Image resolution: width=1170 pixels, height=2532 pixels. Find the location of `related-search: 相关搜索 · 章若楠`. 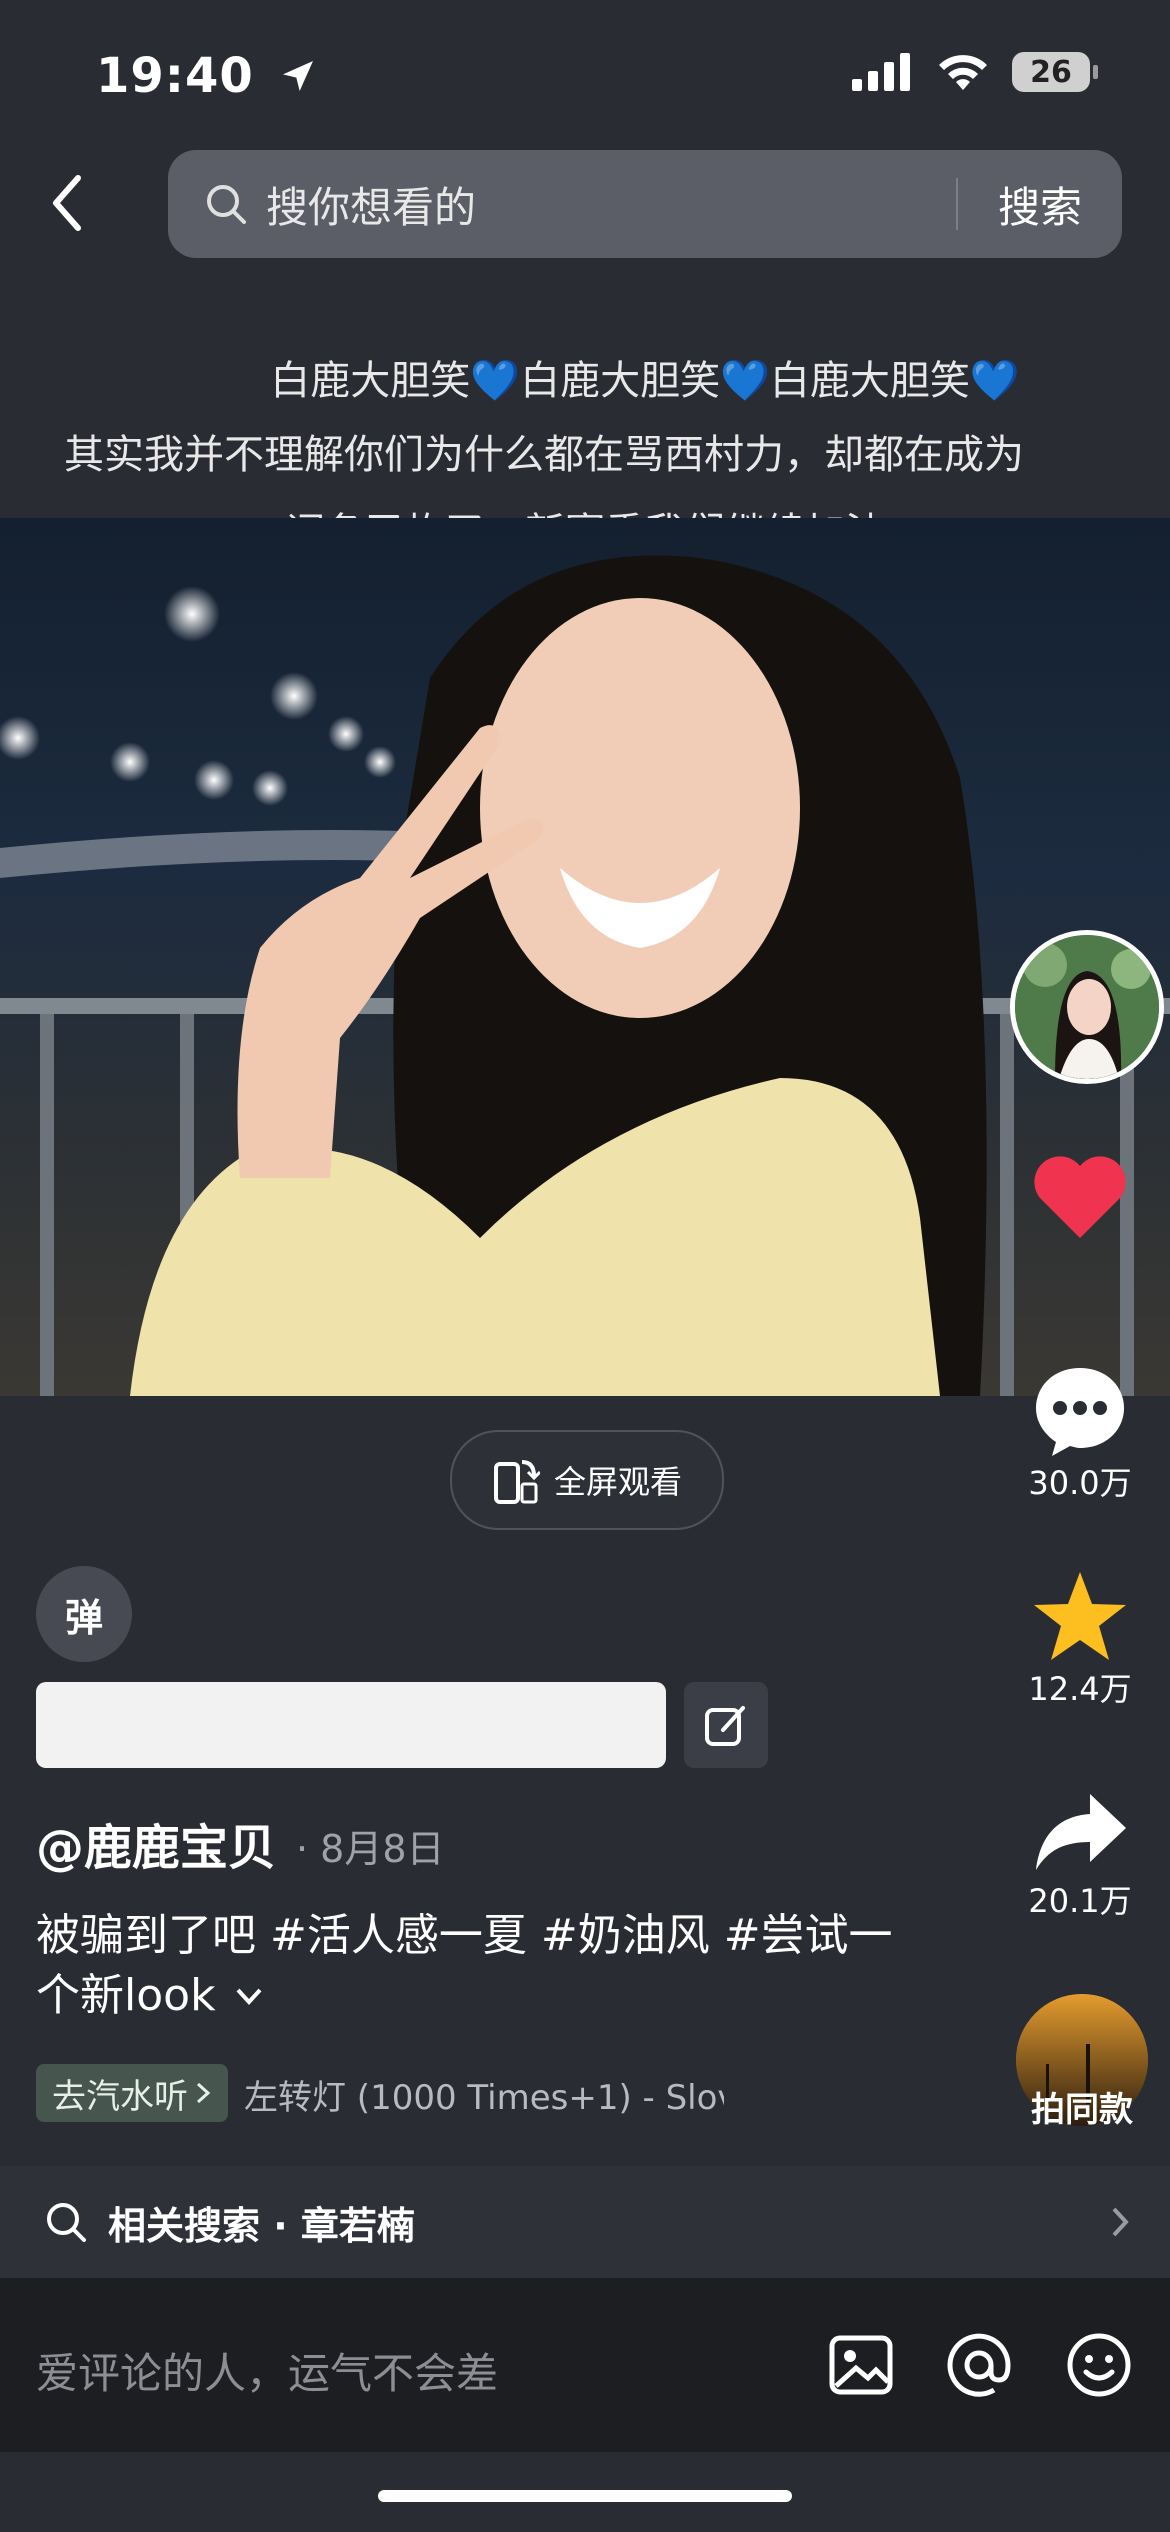

related-search: 相关搜索 · 章若楠 is located at coordinates (585, 2222).